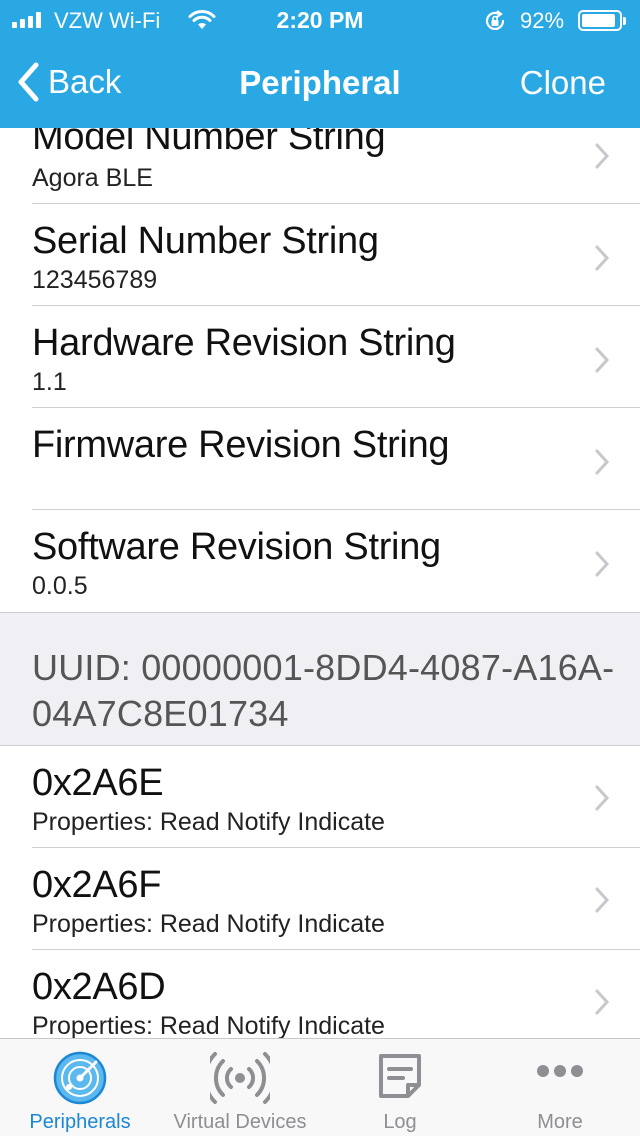 The image size is (640, 1136). I want to click on item-value: 123456789, so click(95, 280).